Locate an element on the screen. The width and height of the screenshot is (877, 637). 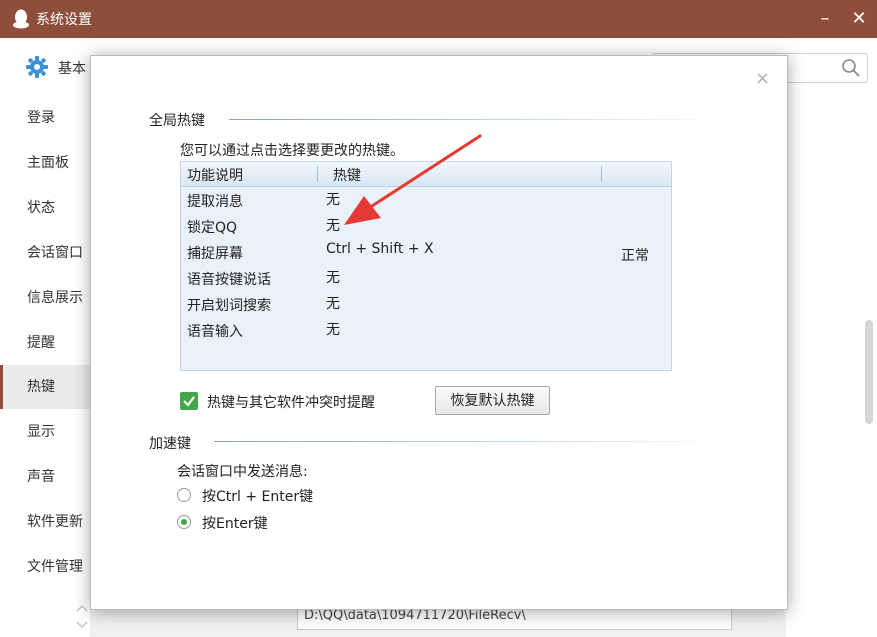
function-cell: 语音输入 is located at coordinates (215, 332).